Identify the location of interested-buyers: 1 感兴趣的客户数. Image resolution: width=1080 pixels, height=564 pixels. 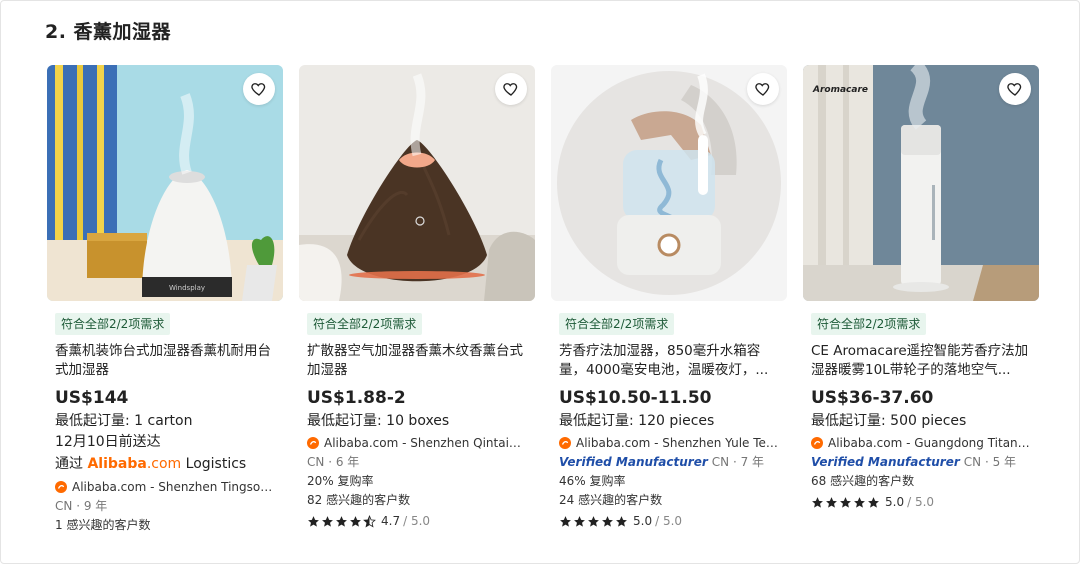
(103, 525).